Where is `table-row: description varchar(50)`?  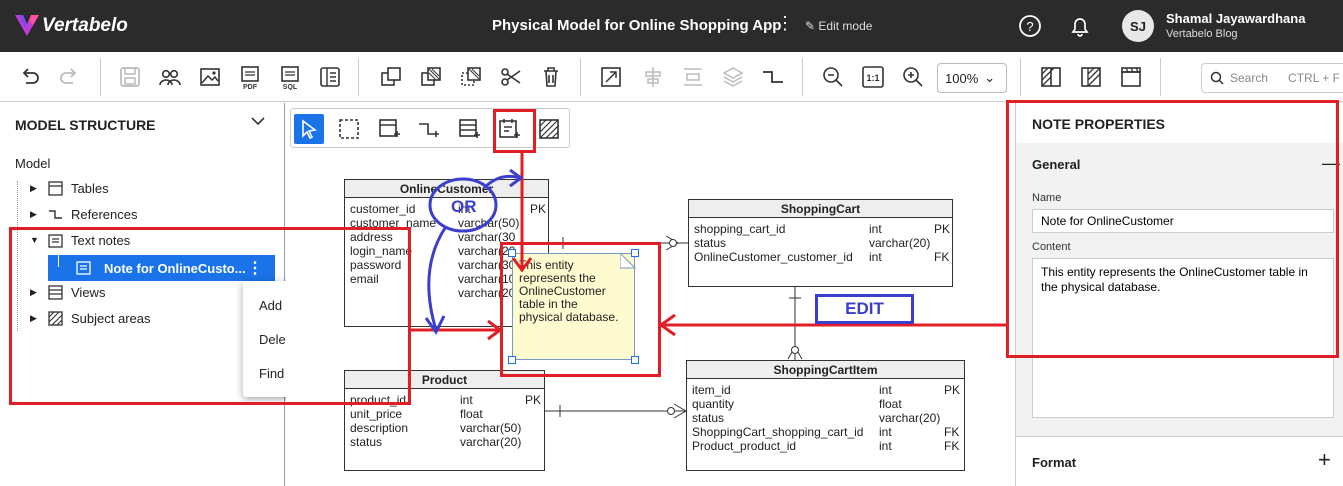
table-row: description varchar(50) is located at coordinates (444, 428).